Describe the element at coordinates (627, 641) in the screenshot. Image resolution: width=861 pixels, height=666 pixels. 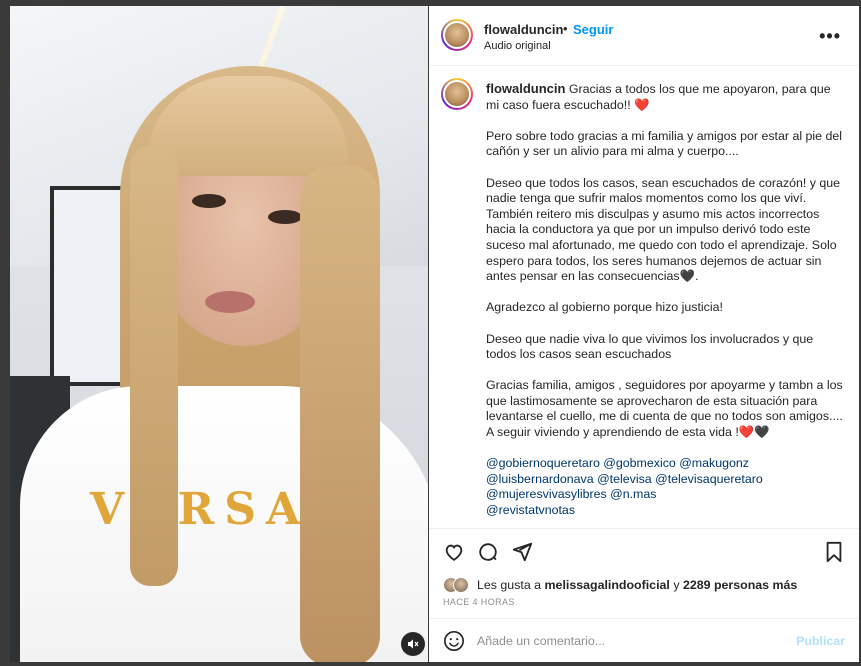
I see `comment-input` at that location.